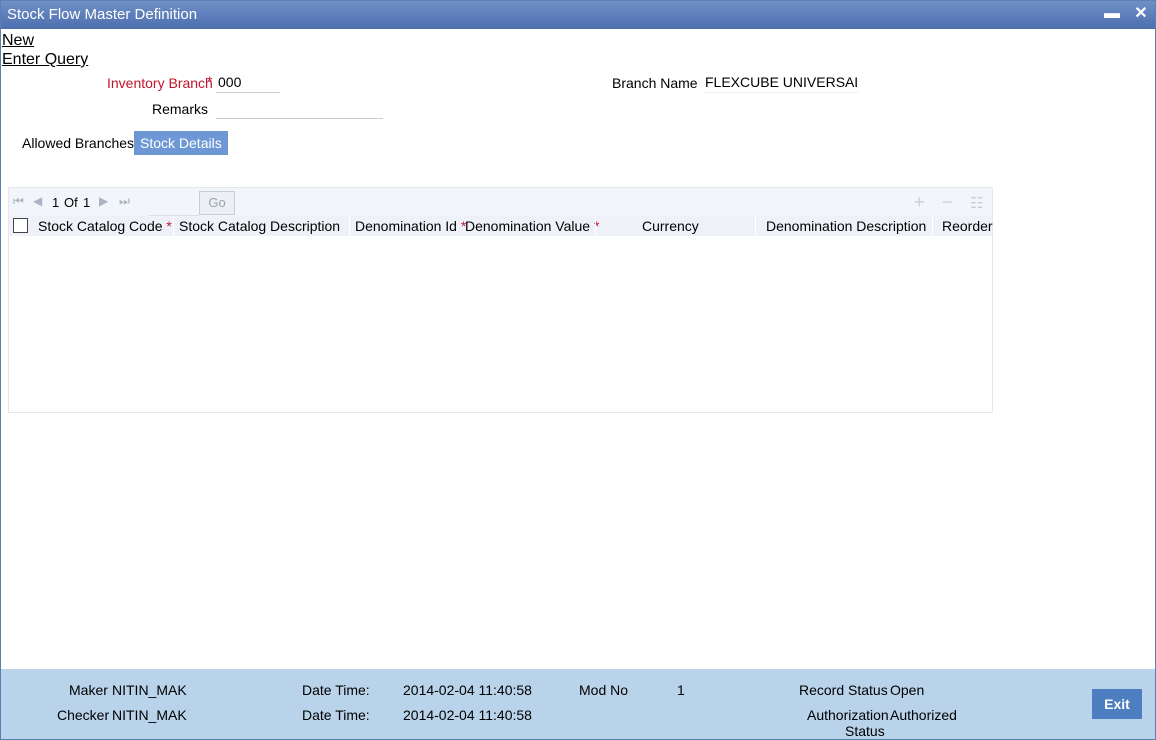 The width and height of the screenshot is (1156, 740). I want to click on authorization-status-label-line2: Status, so click(865, 731).